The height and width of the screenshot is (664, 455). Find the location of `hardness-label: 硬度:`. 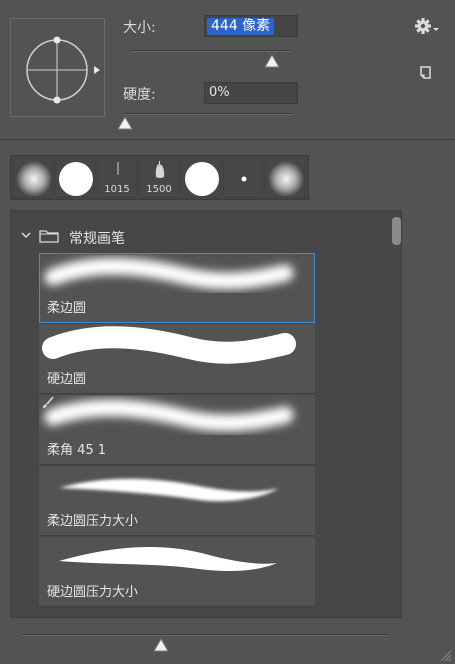

hardness-label: 硬度: is located at coordinates (139, 95).